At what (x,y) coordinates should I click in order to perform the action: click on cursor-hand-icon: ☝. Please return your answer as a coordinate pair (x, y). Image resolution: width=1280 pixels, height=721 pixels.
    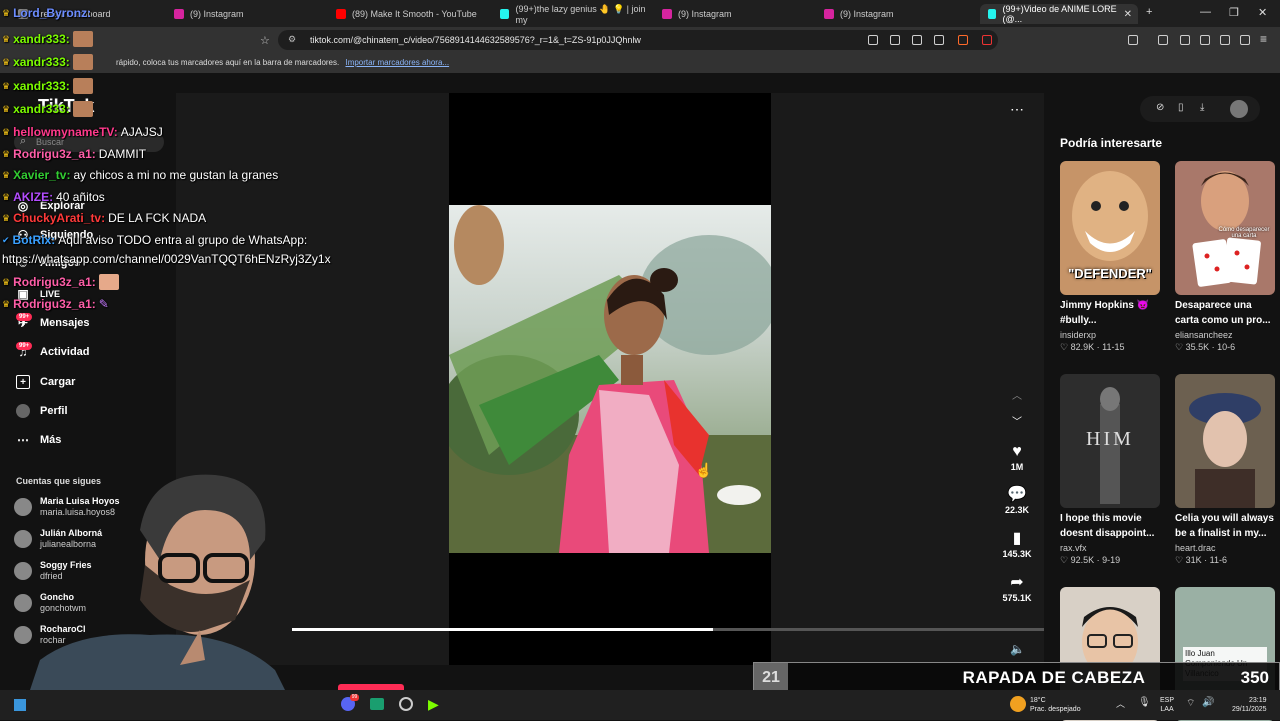
    Looking at the image, I should click on (704, 470).